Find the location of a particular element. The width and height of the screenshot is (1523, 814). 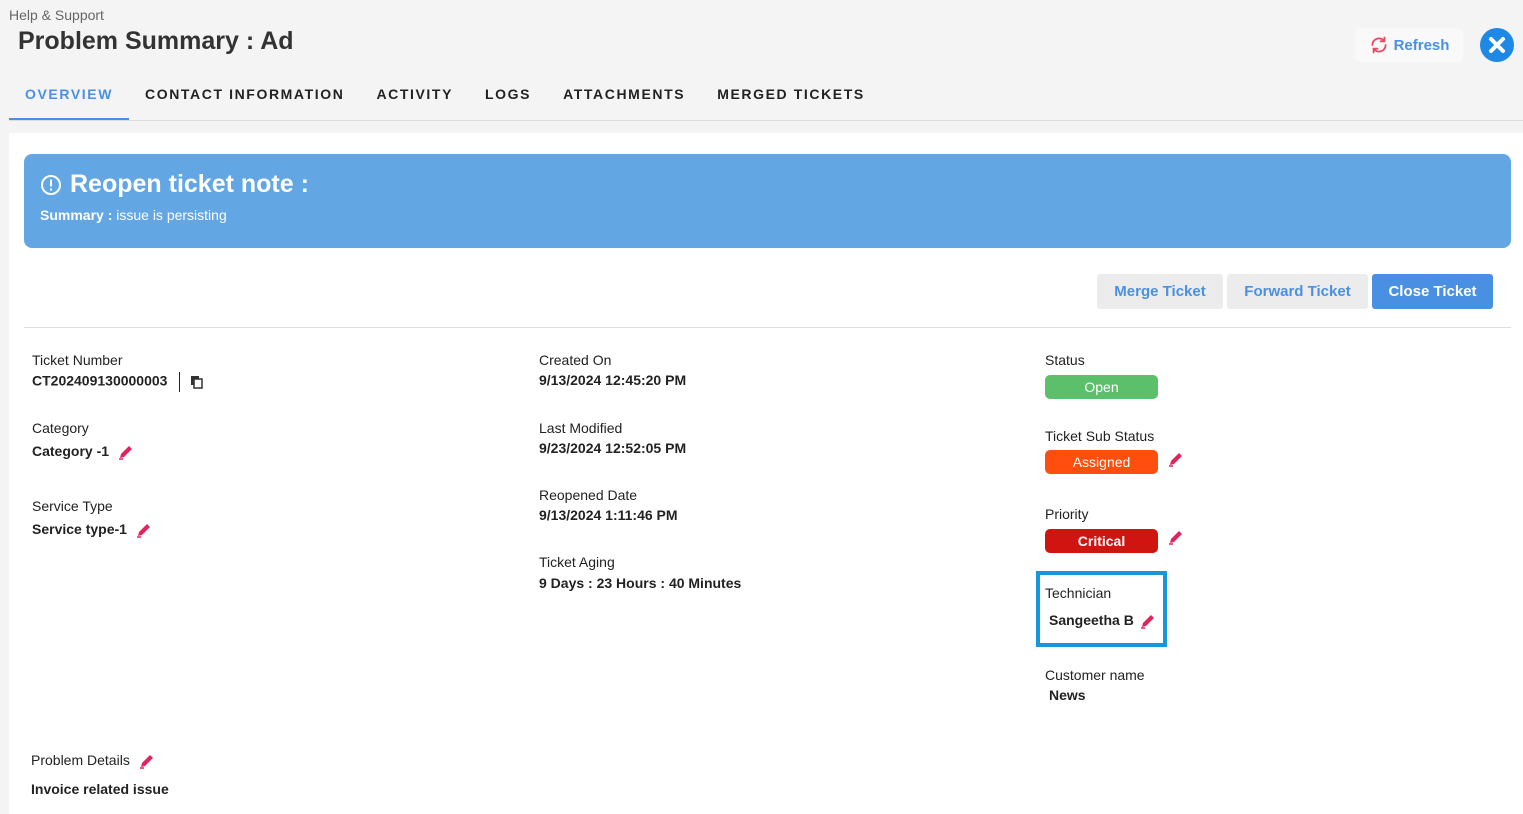

technician-value: Sangeetha B is located at coordinates (1103, 621).